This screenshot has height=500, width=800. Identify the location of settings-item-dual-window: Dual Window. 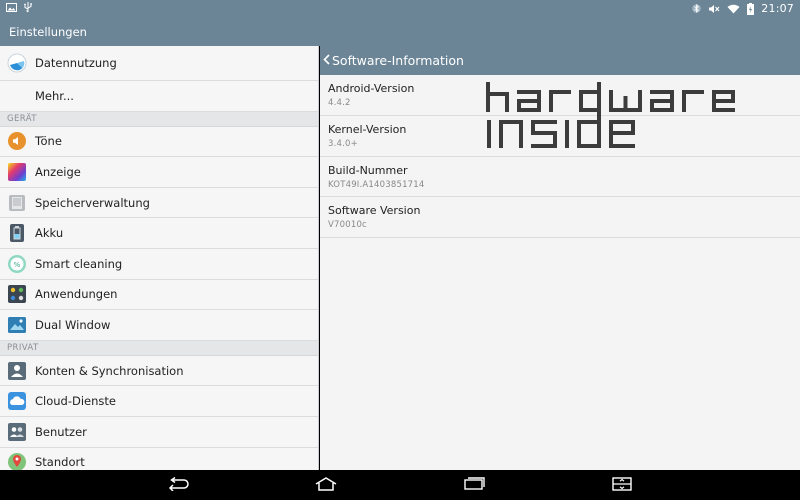
(159, 325).